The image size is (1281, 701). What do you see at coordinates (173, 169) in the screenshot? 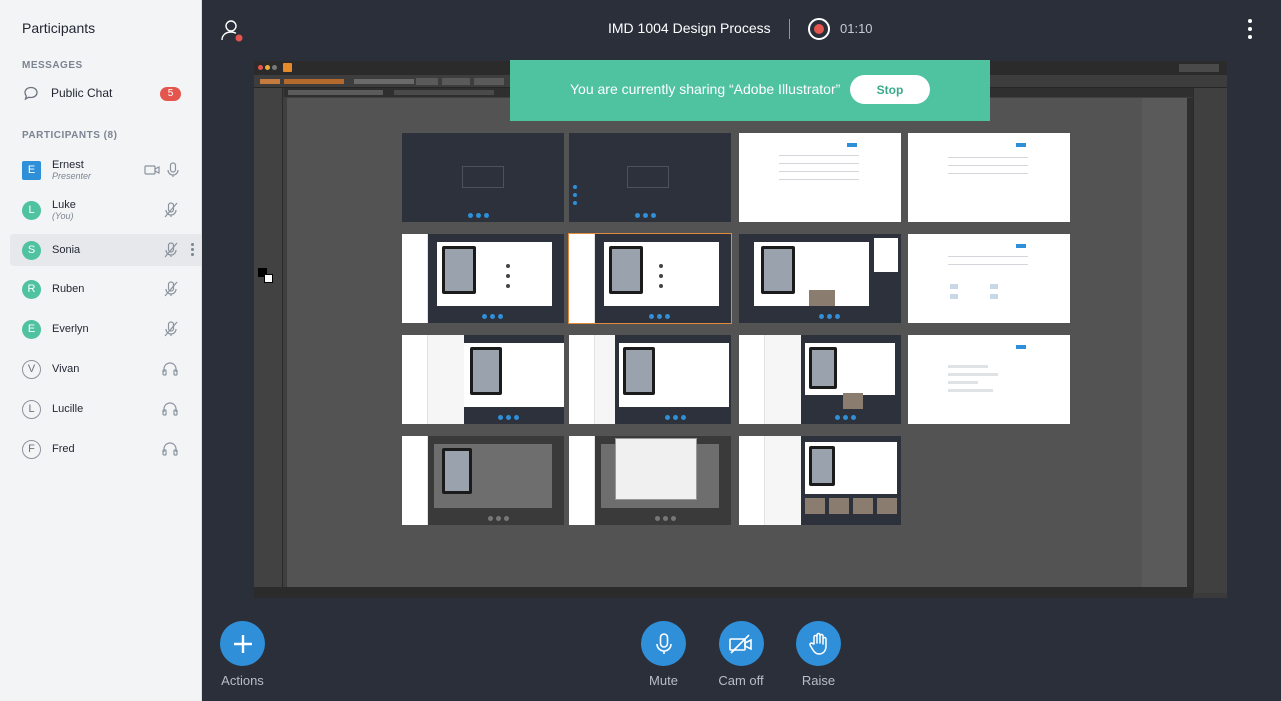
I see `mic-icon` at bounding box center [173, 169].